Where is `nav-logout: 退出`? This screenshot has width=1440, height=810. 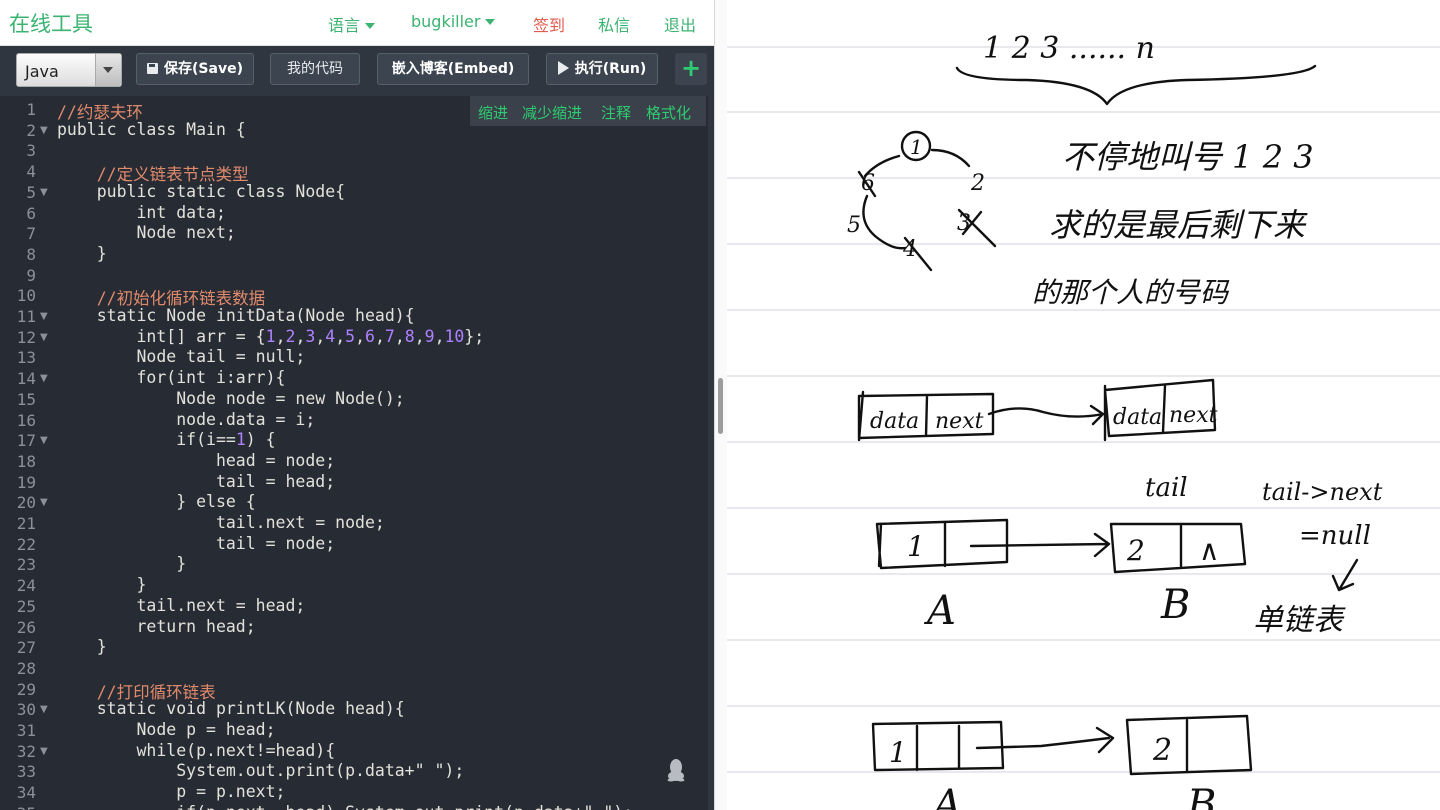 nav-logout: 退出 is located at coordinates (680, 24).